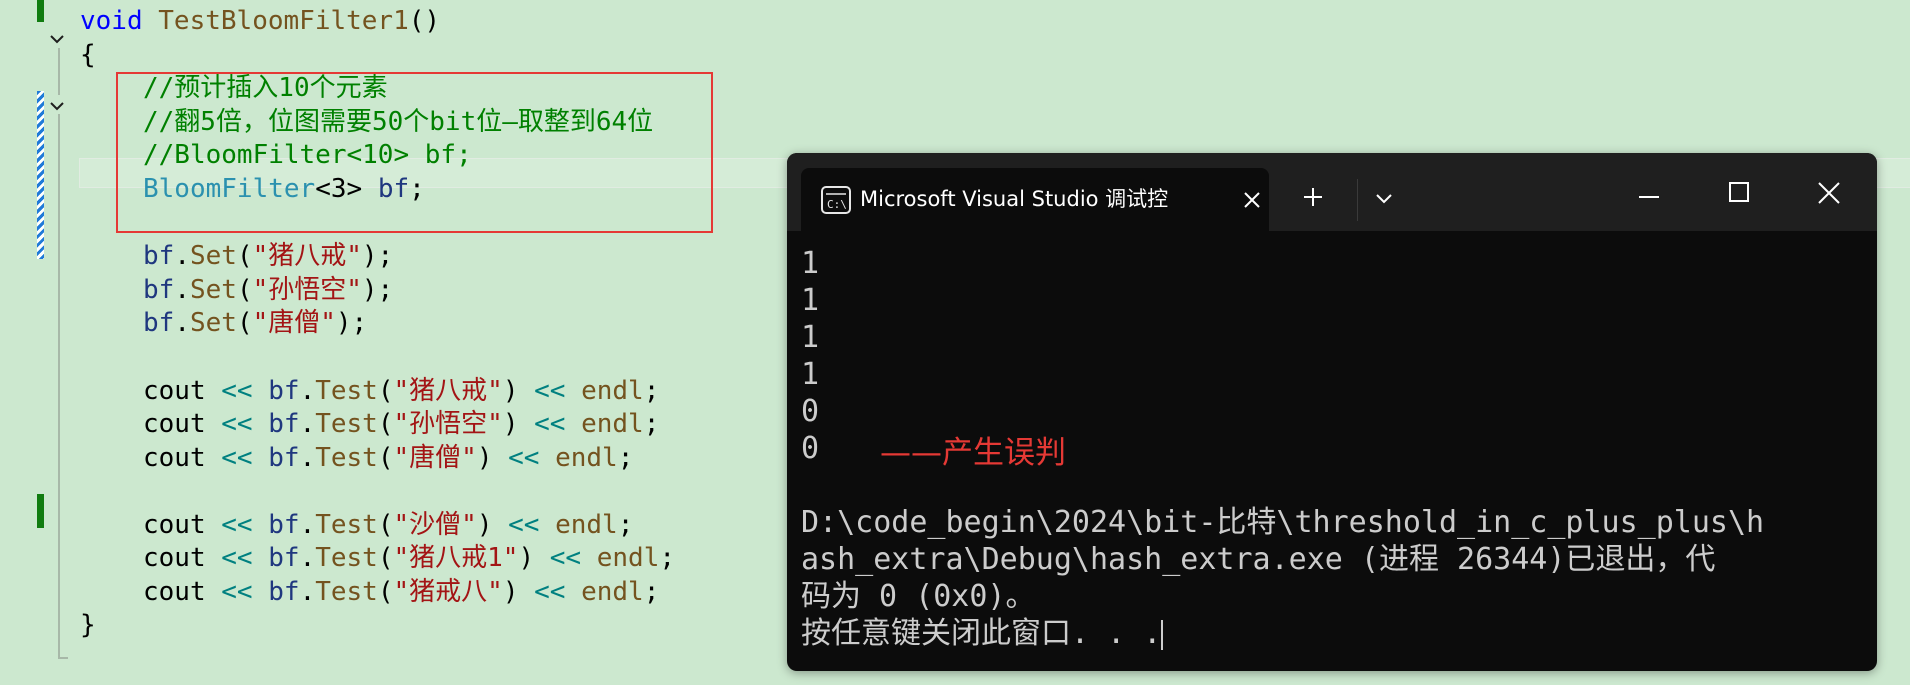 The width and height of the screenshot is (1910, 685). I want to click on console-icon: C:\, so click(836, 200).